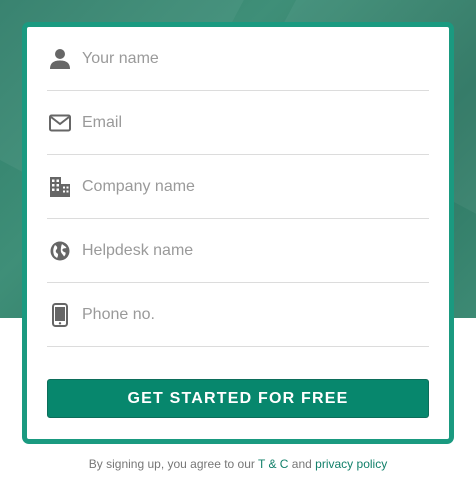  Describe the element at coordinates (273, 464) in the screenshot. I see `terms-and-conditions-link: T & C` at that location.